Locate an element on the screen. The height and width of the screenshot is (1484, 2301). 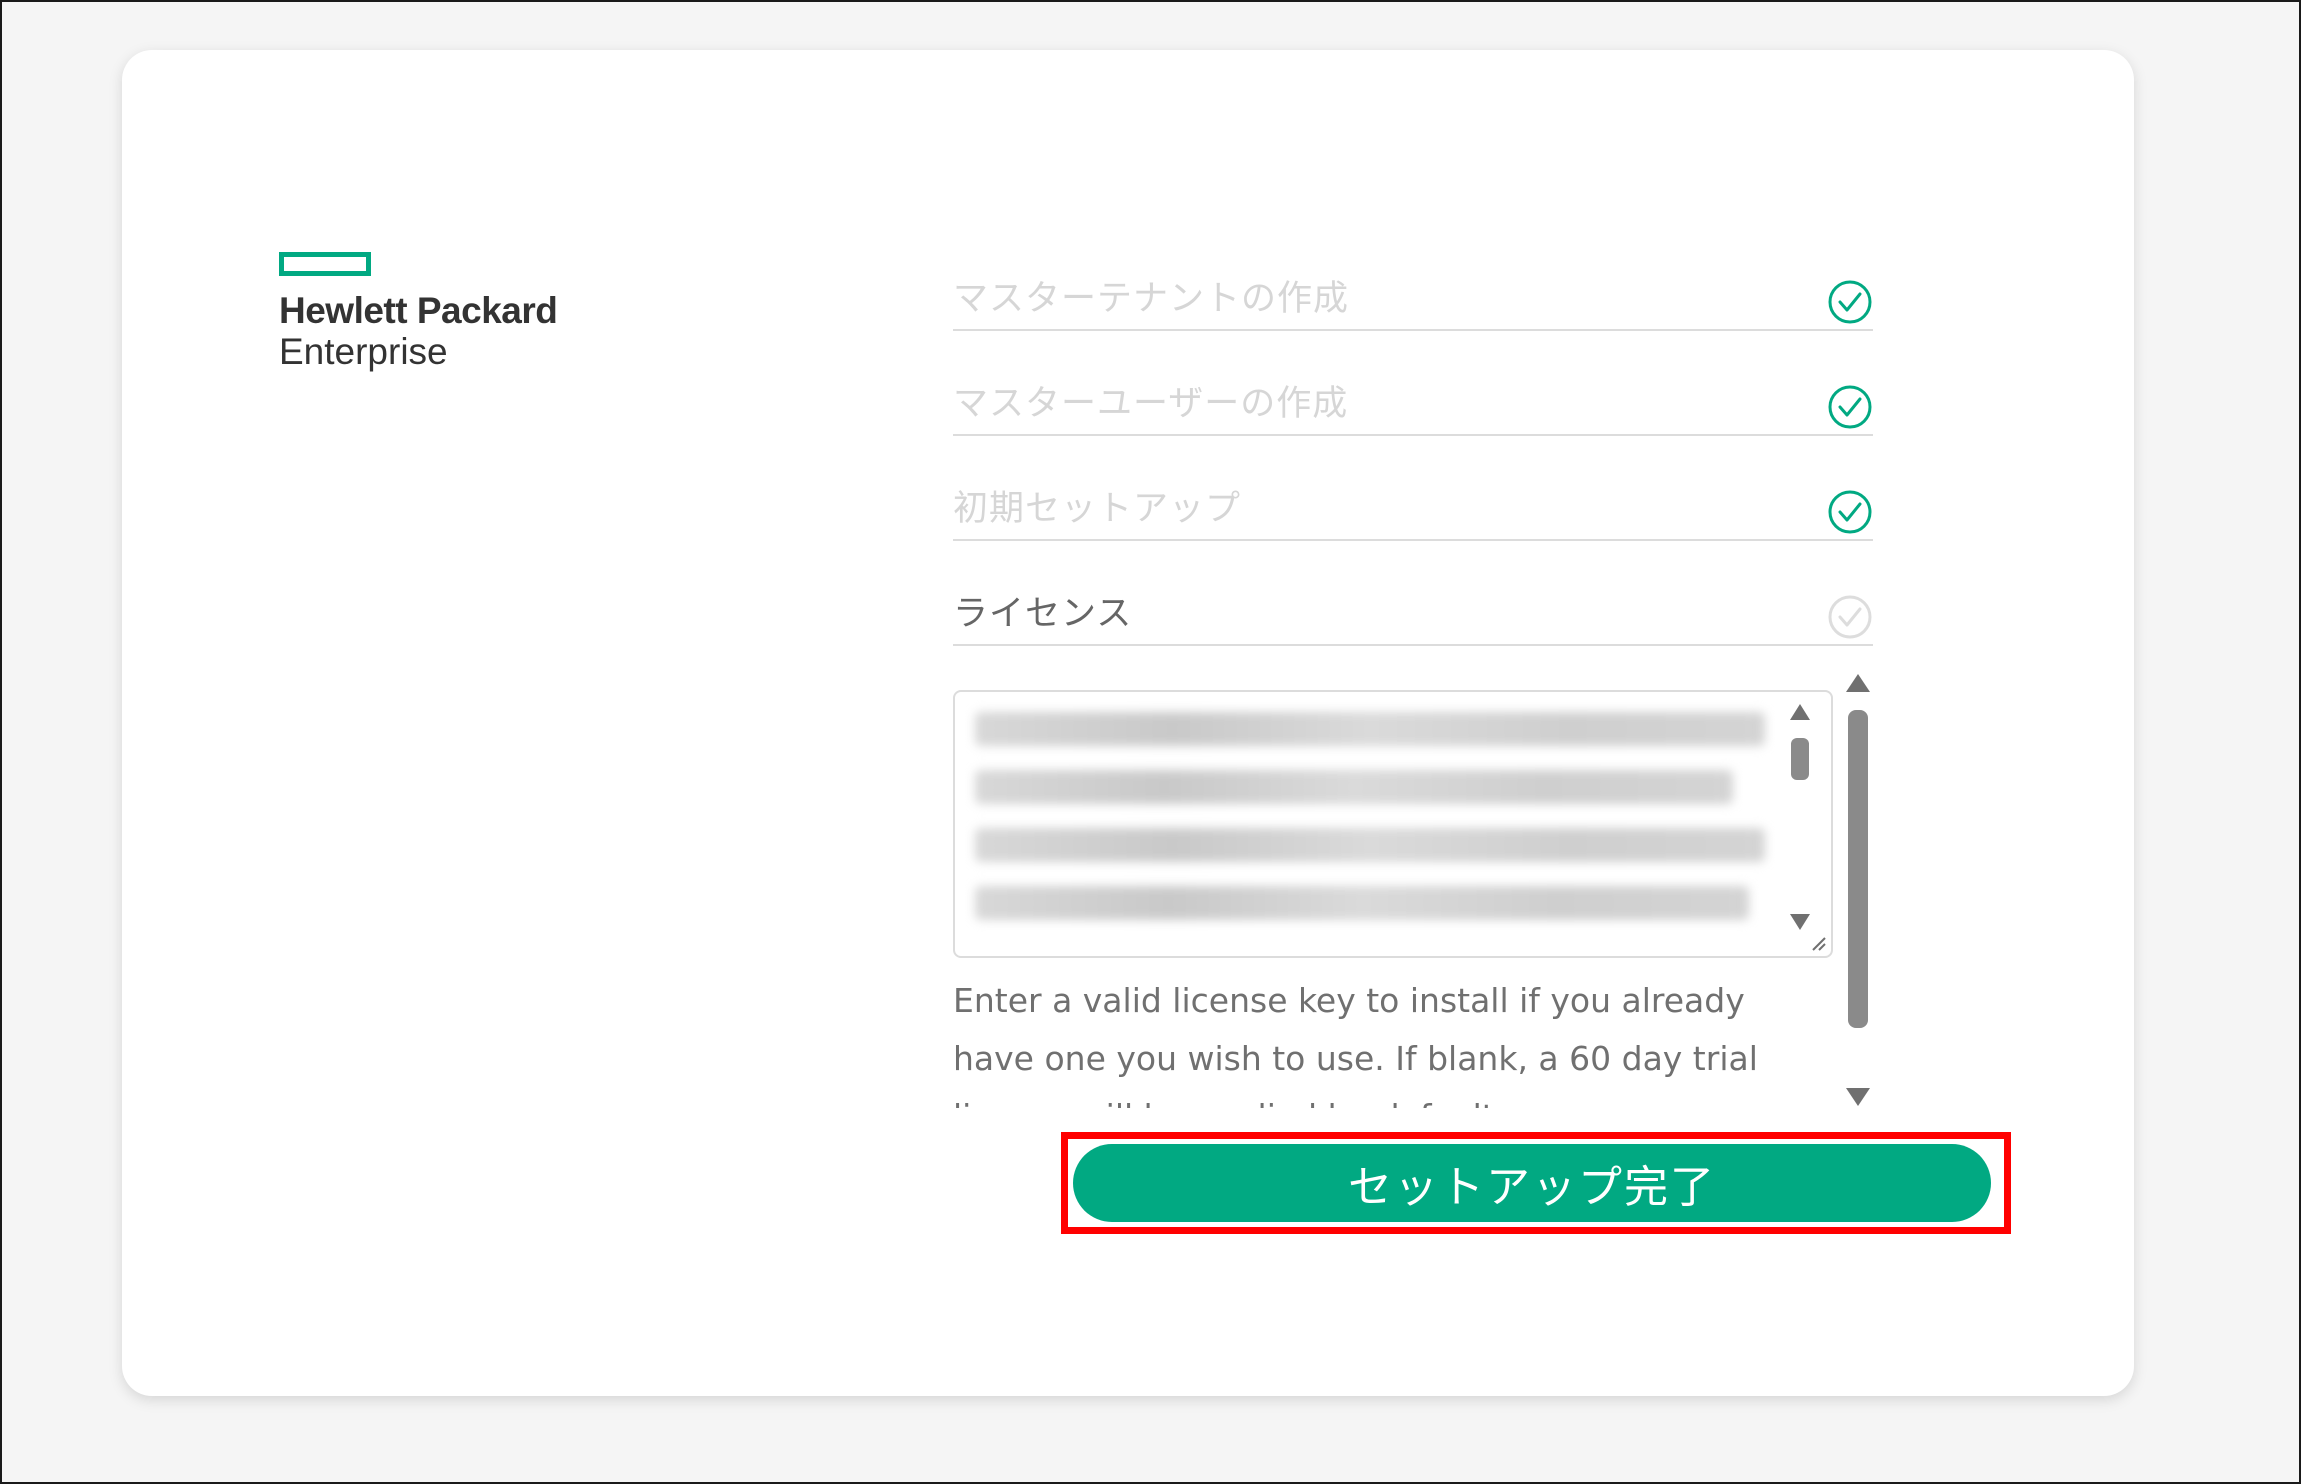
step-master-user: マスターユーザーの作成 is located at coordinates (1413, 399).